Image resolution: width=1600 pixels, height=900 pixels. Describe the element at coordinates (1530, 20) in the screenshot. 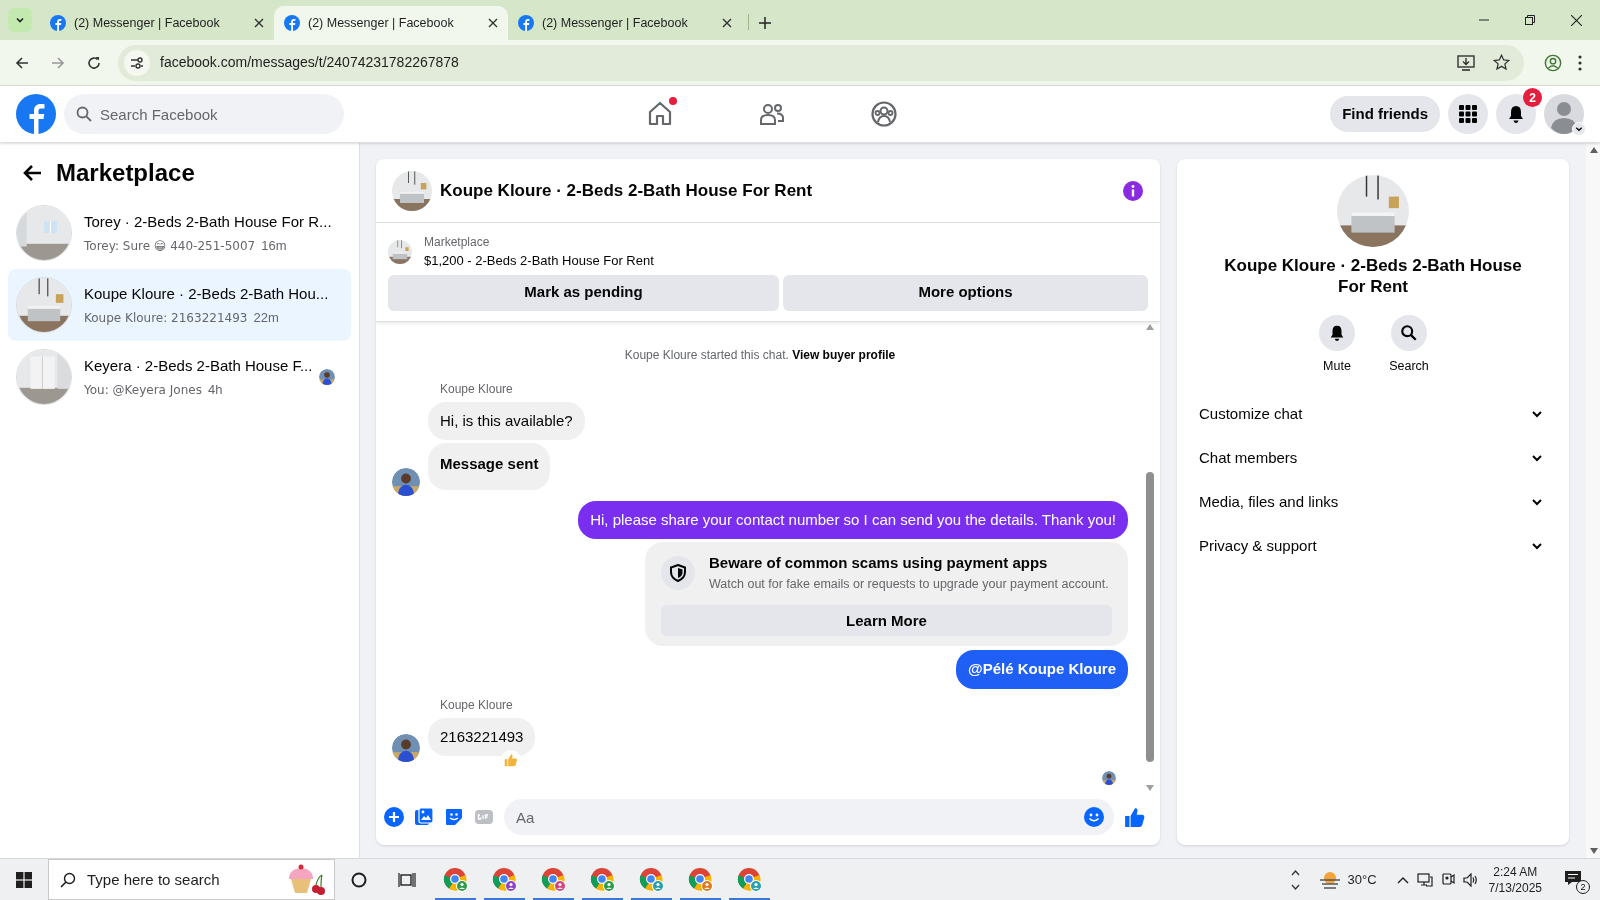

I see `restore-icon` at that location.